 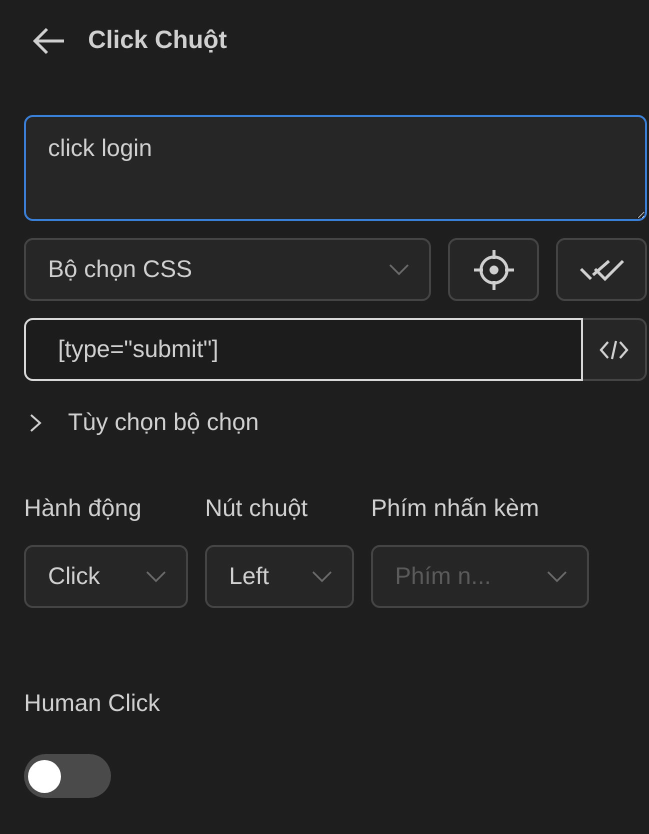 I want to click on selector-options-toggle: Tùy chọn bộ chọn, so click(x=141, y=423).